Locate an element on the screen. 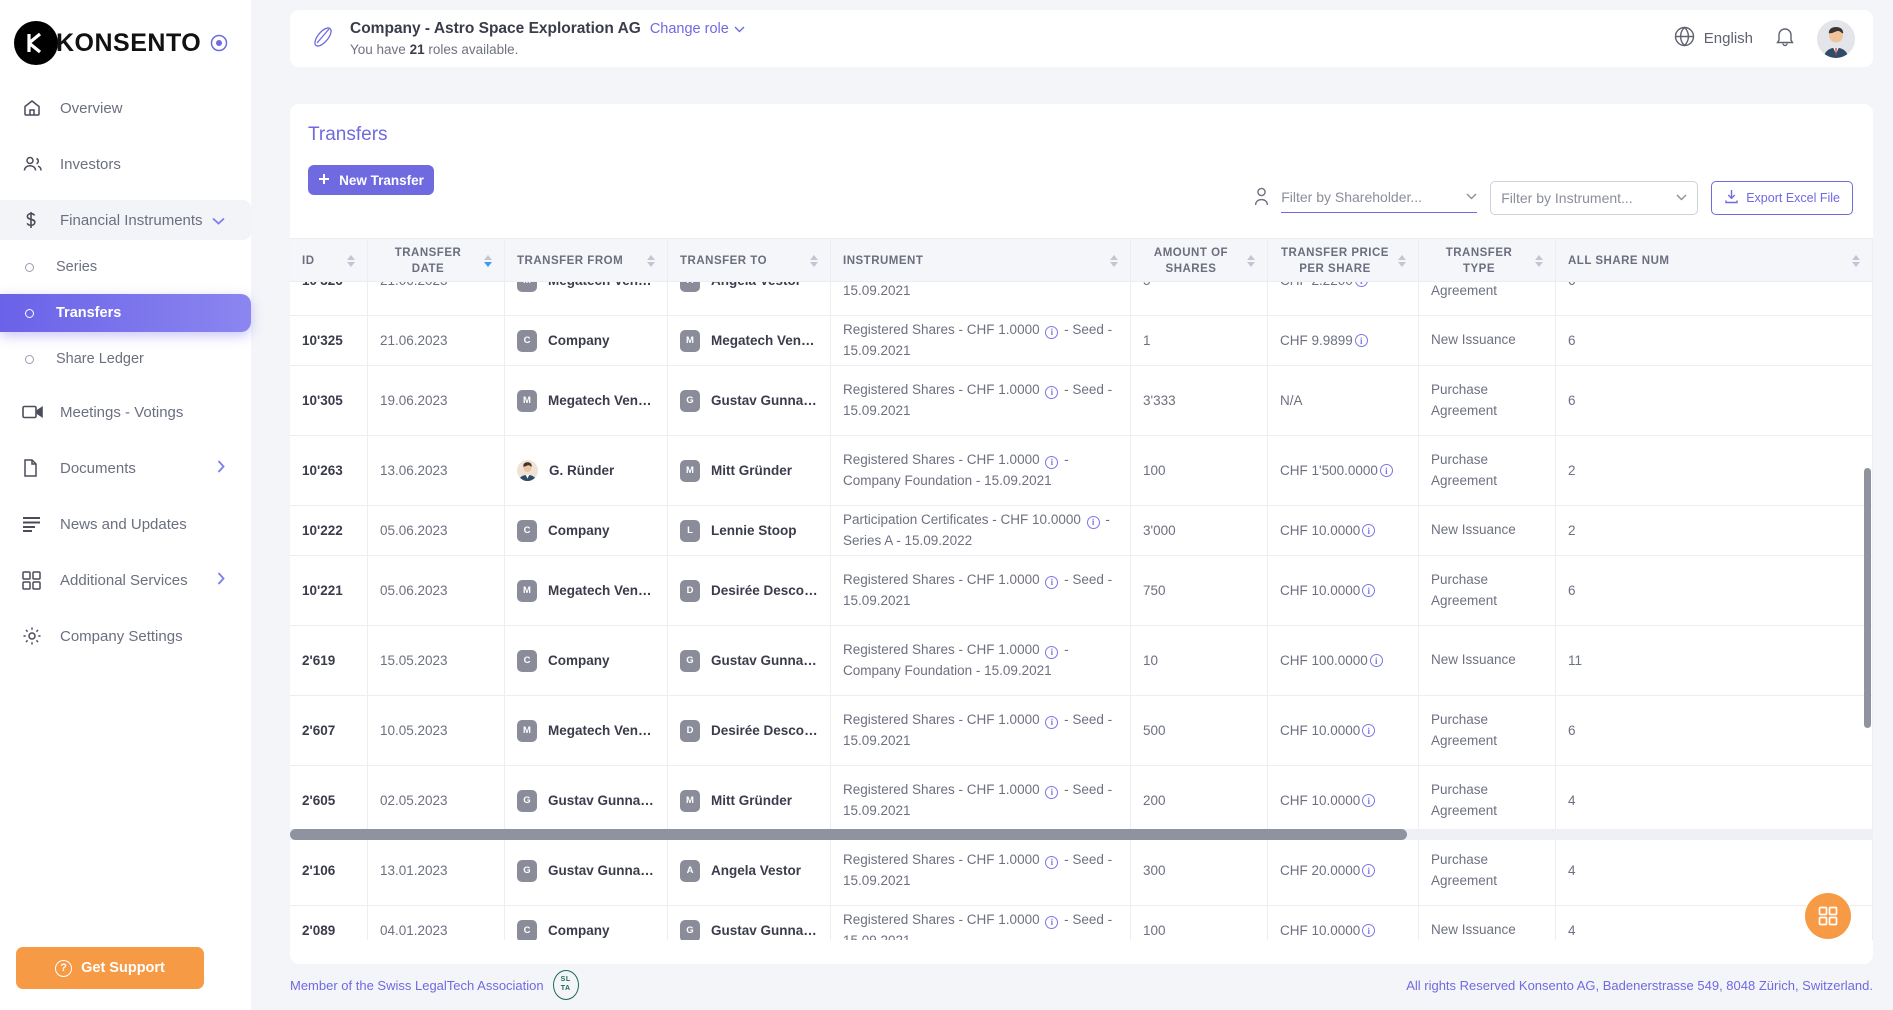 The image size is (1893, 1010). table-header-instrument: INSTRUMENT is located at coordinates (981, 261).